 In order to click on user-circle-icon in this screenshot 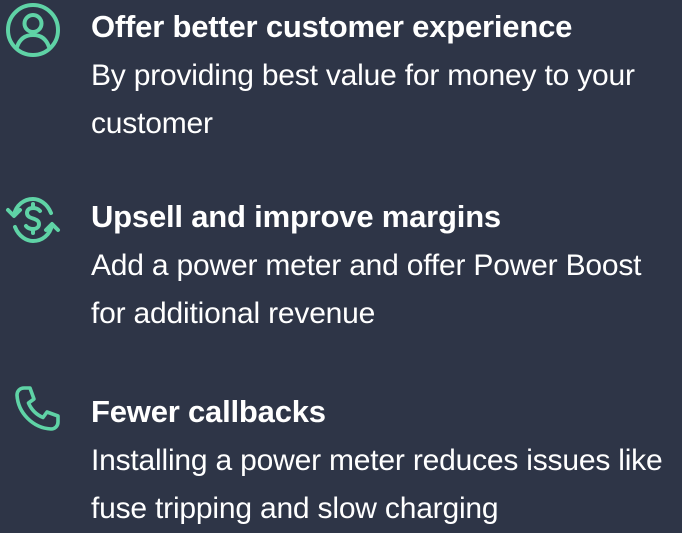, I will do `click(33, 30)`.